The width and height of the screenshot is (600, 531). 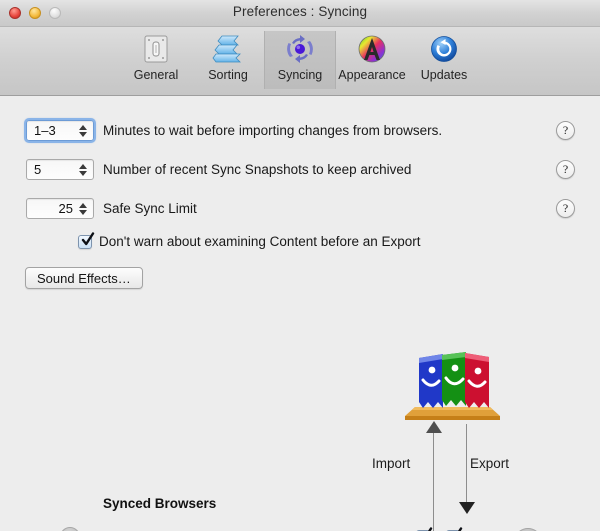 What do you see at coordinates (70, 529) in the screenshot?
I see `remove-browser-button-safari: –` at bounding box center [70, 529].